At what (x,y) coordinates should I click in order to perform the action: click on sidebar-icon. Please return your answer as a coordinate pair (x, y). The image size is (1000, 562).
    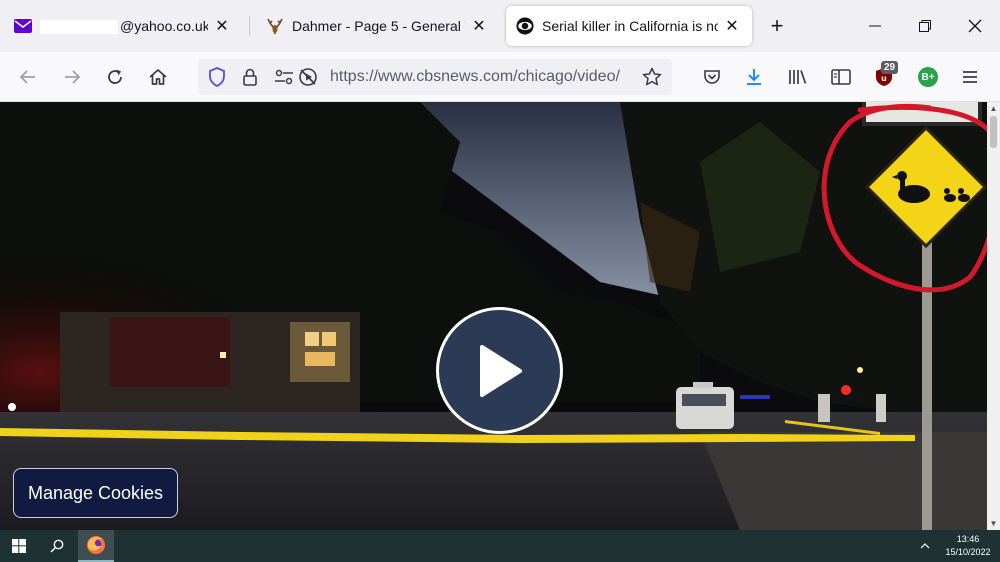
    Looking at the image, I should click on (841, 77).